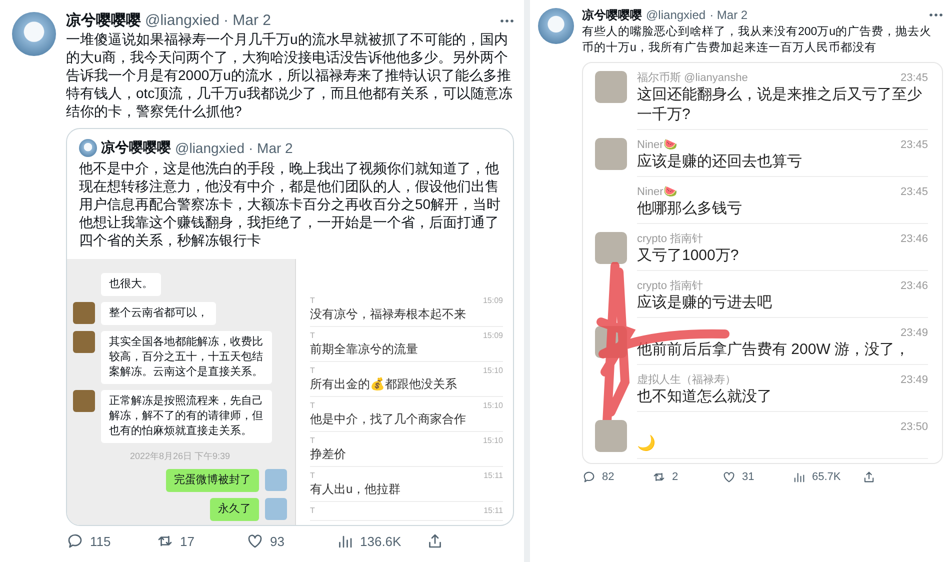 The image size is (951, 562). What do you see at coordinates (686, 380) in the screenshot?
I see `sender-name: 虚拟人生（福禄寿）` at bounding box center [686, 380].